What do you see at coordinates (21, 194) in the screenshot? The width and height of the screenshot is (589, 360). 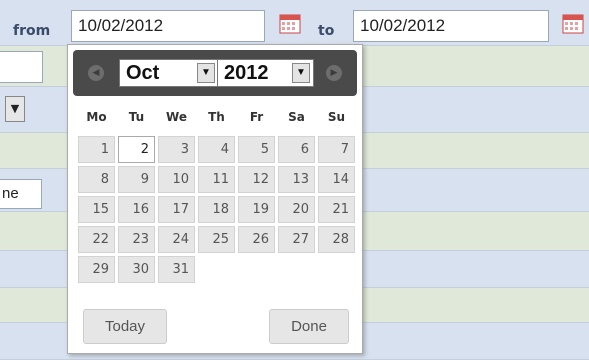 I see `left-name-input: ne` at bounding box center [21, 194].